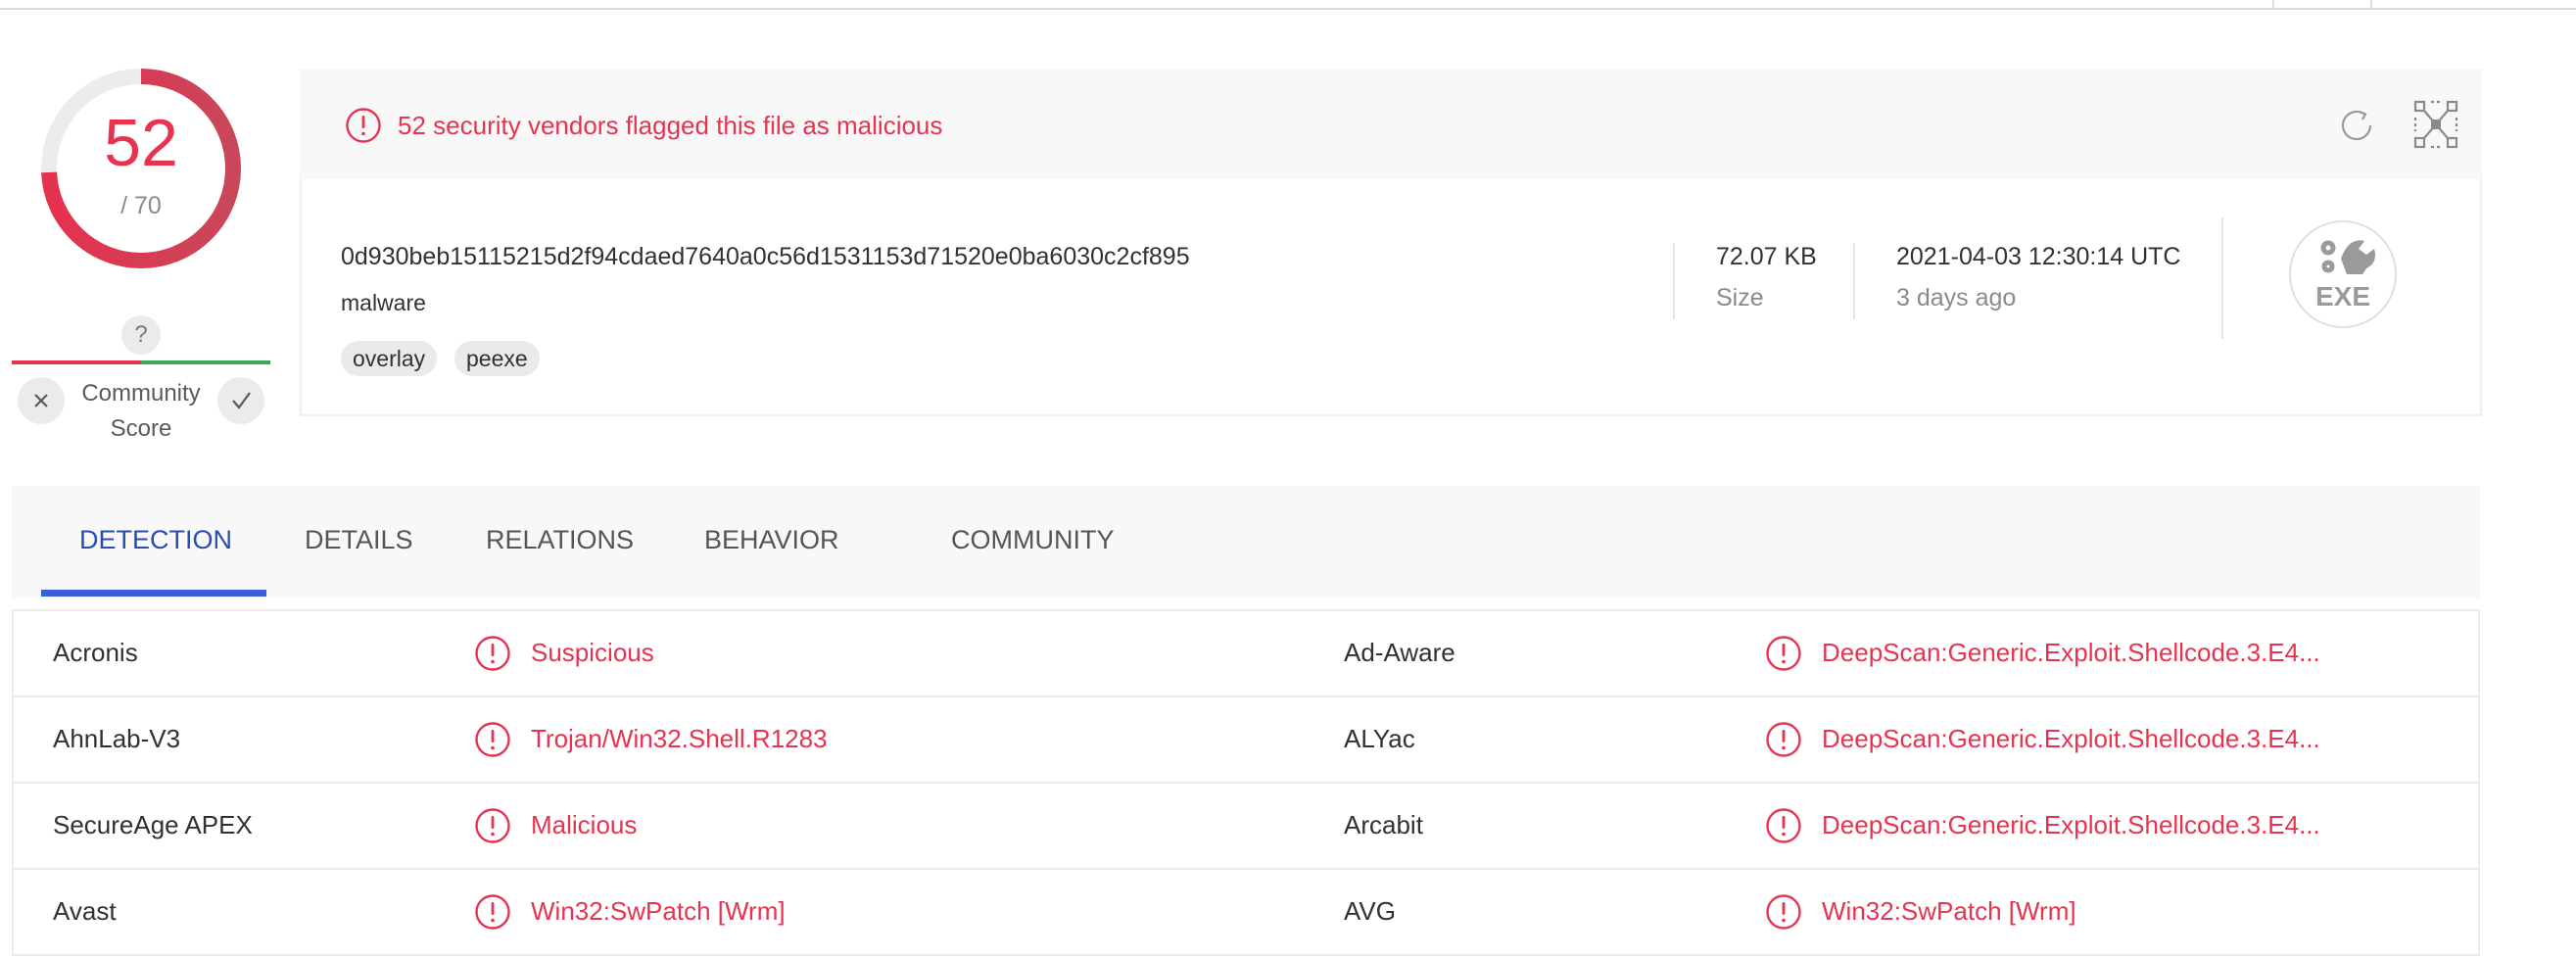 The height and width of the screenshot is (958, 2576). Describe the element at coordinates (680, 738) in the screenshot. I see `detection-result: Trojan/Win32.Shell.R1283` at that location.